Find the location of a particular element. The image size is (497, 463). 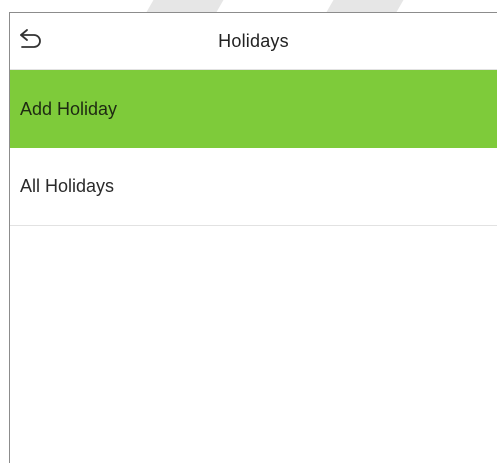

title-bar: Holidays is located at coordinates (253, 41).